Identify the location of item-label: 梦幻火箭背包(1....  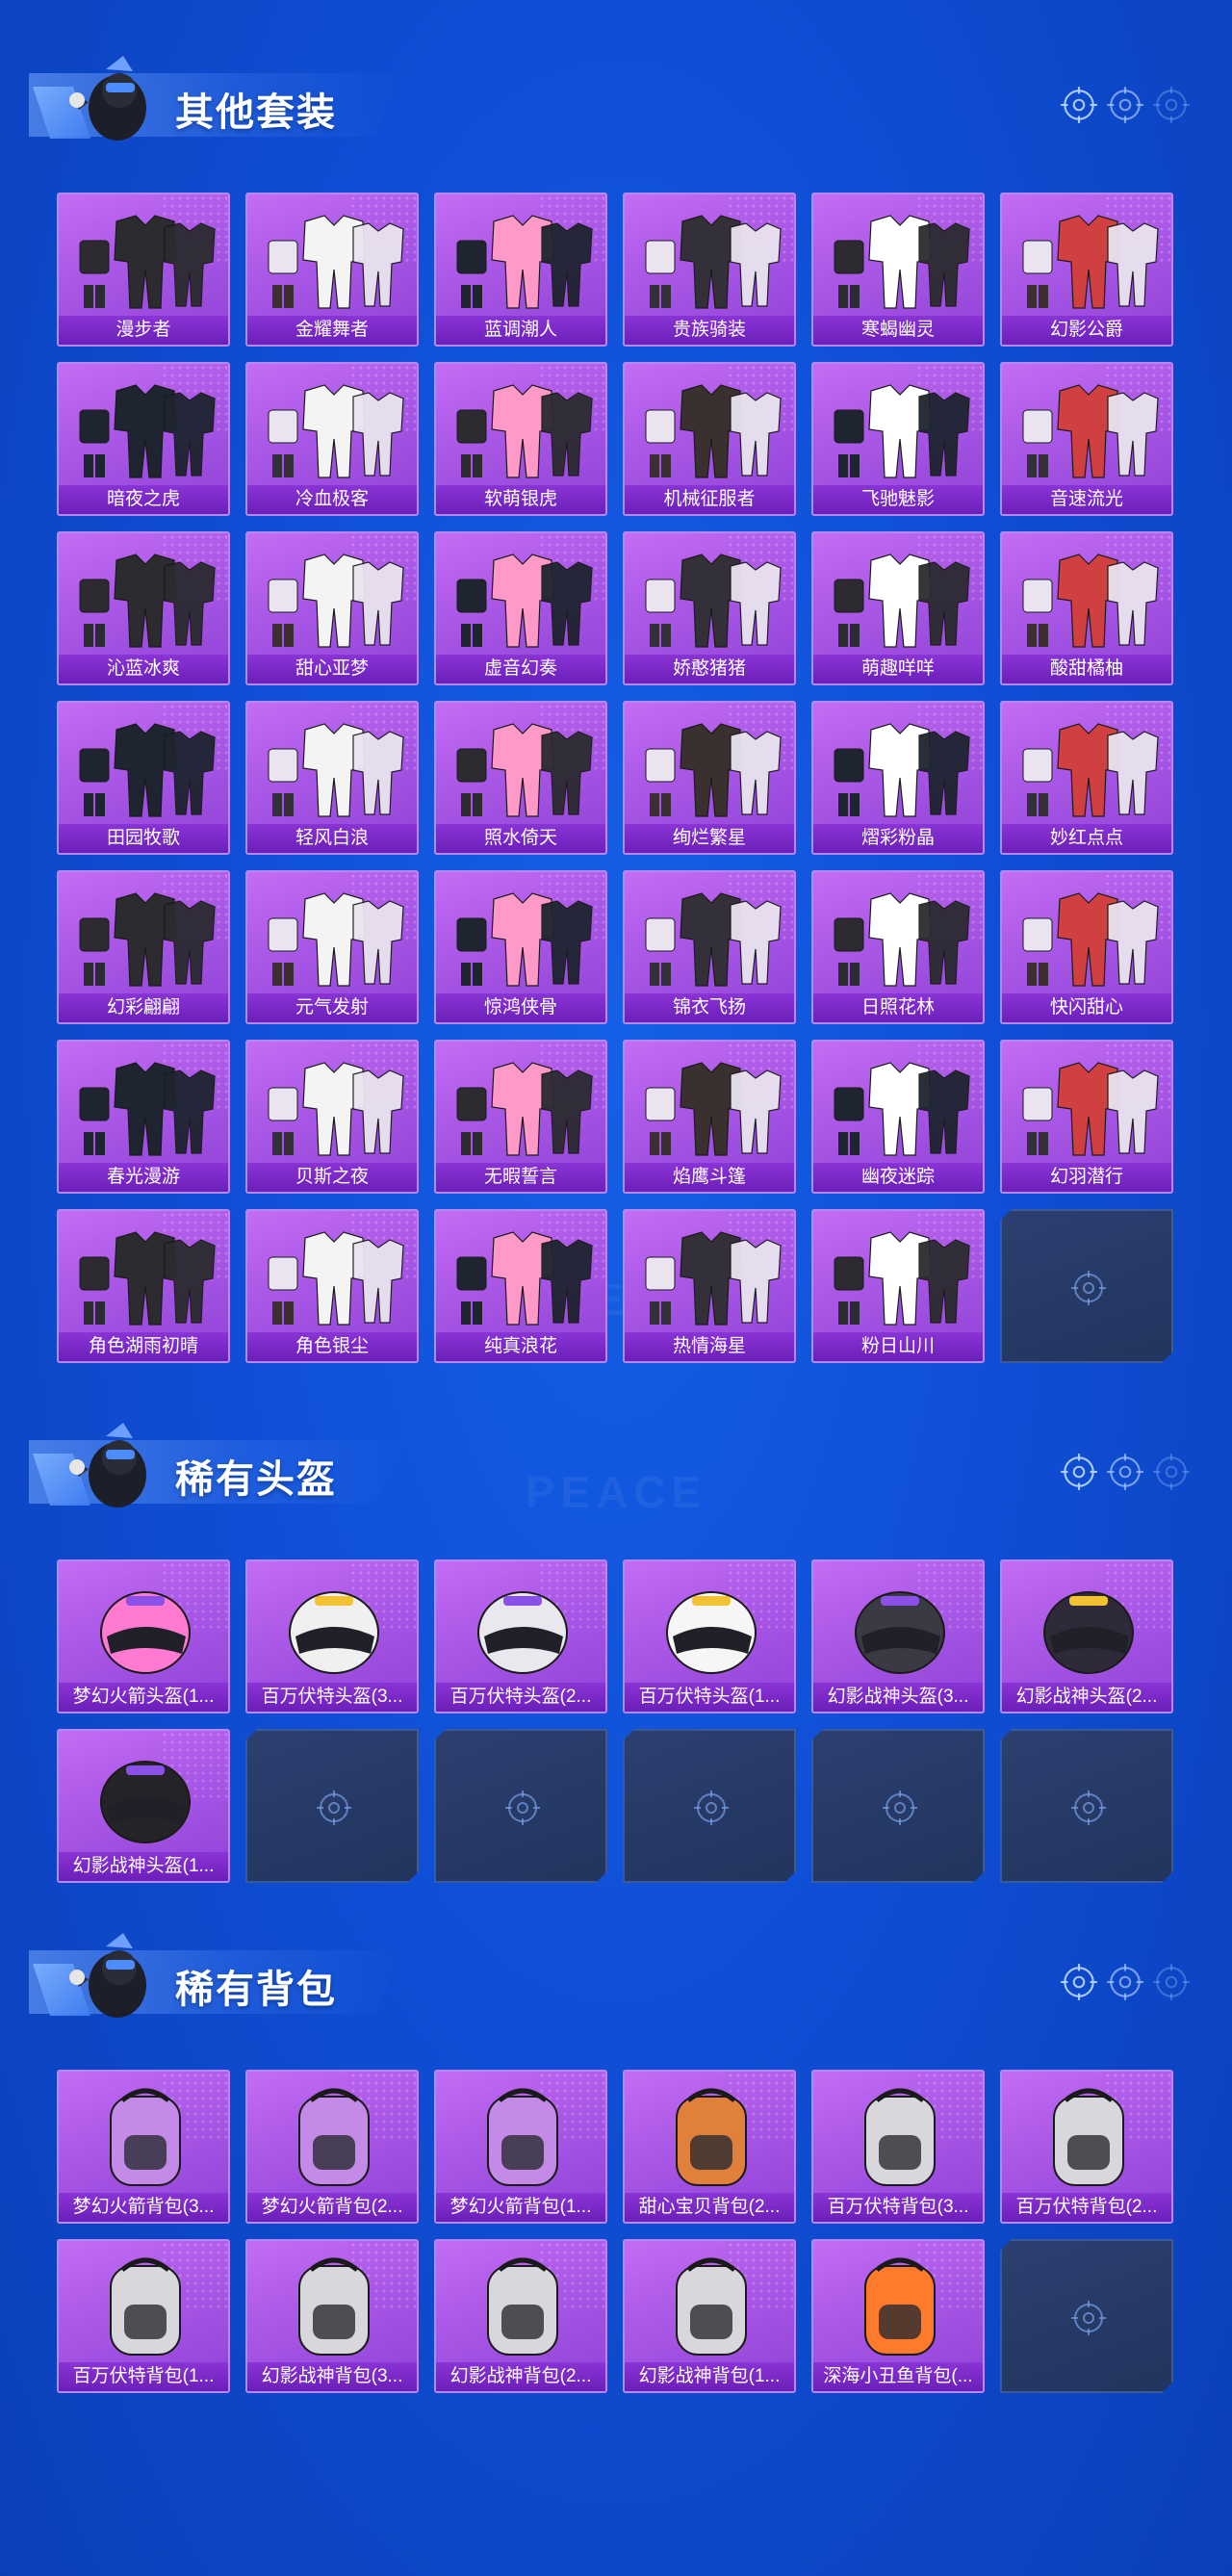
(520, 2207).